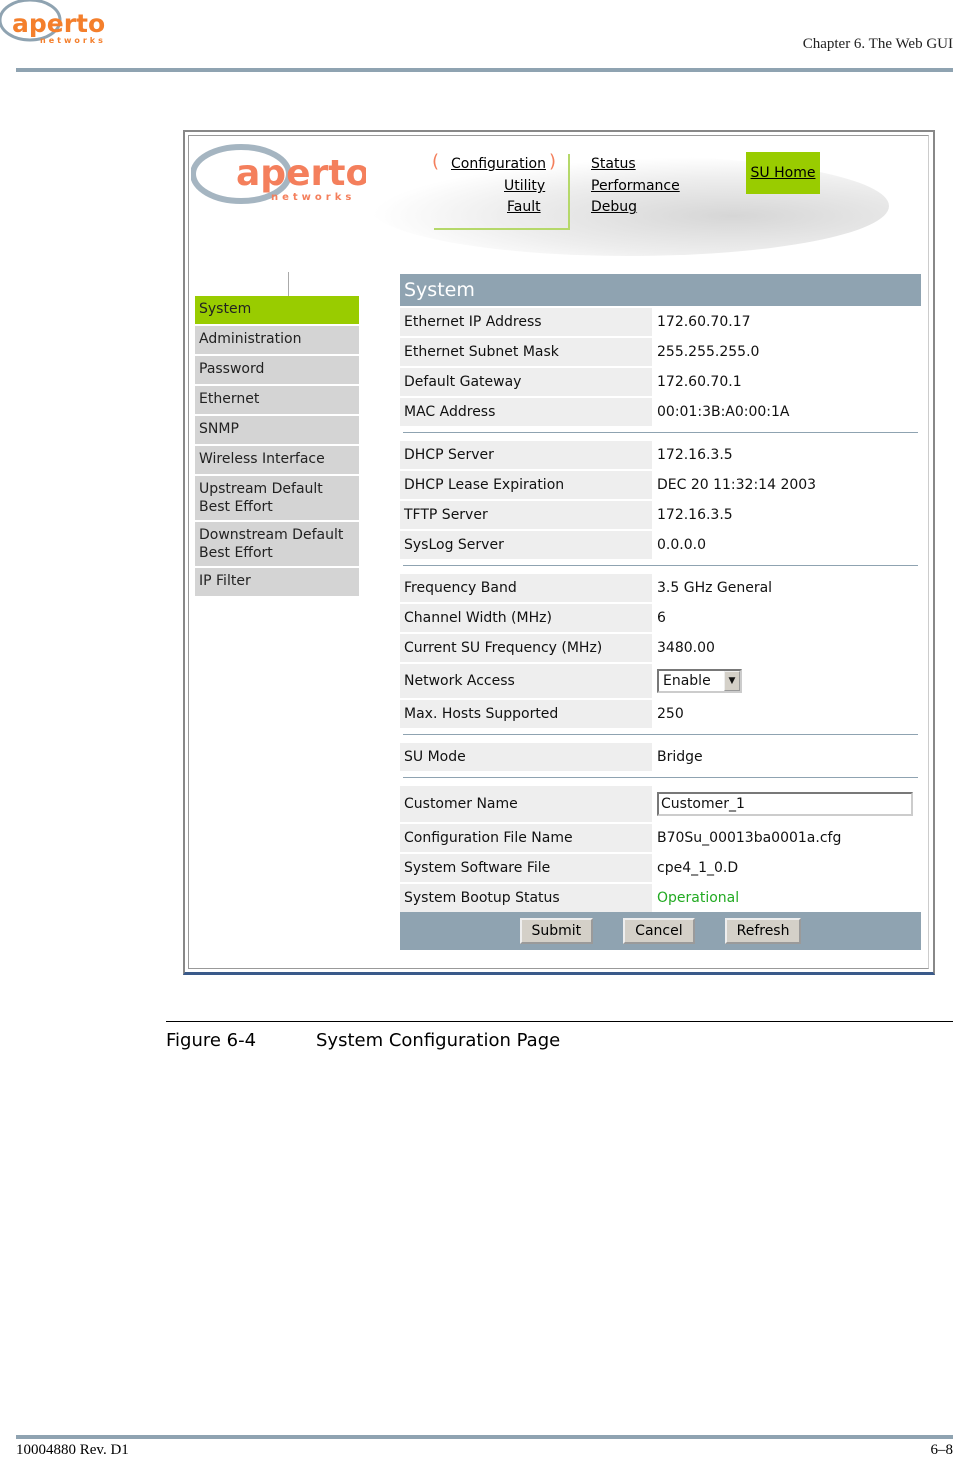  I want to click on cancel-button: Cancel, so click(659, 931).